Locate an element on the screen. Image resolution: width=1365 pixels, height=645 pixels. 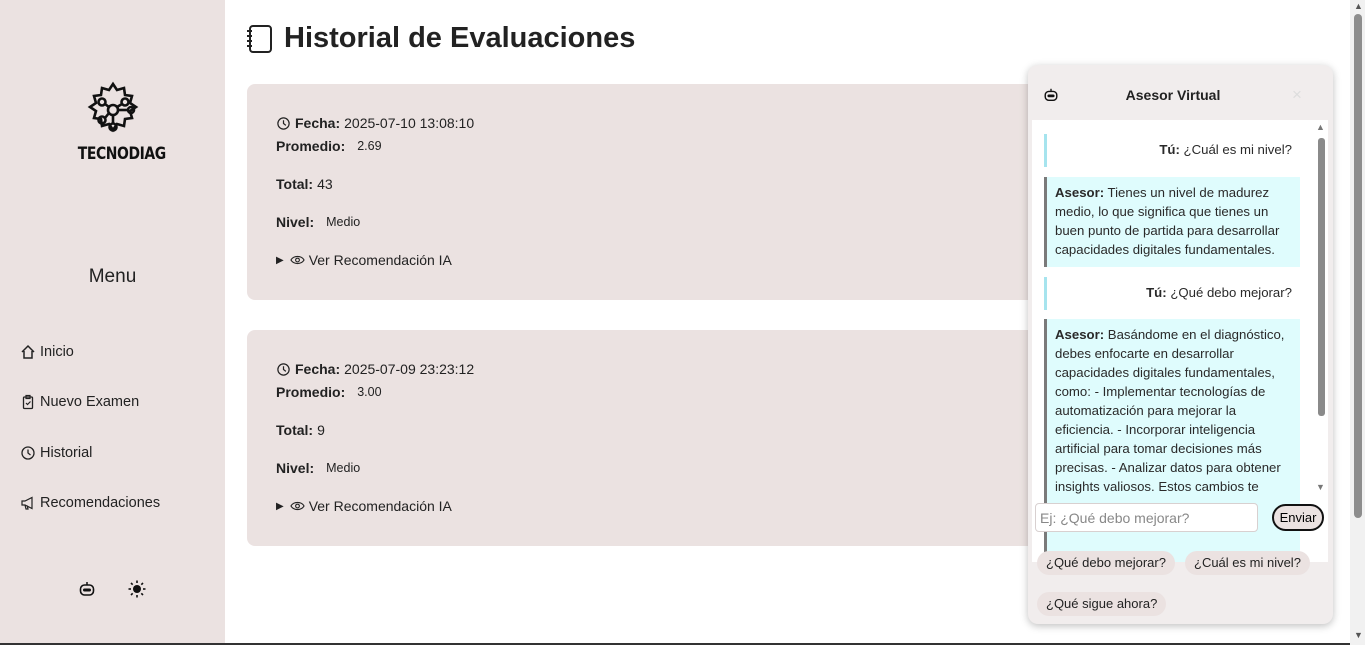
page-title: Historial de Evaluaciones is located at coordinates (460, 38).